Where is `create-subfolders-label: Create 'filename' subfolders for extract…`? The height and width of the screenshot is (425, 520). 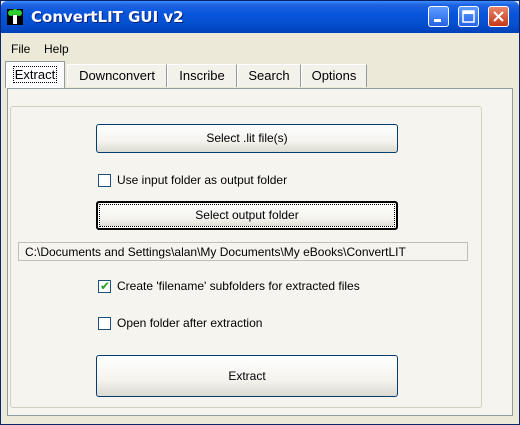 create-subfolders-label: Create 'filename' subfolders for extract… is located at coordinates (238, 286).